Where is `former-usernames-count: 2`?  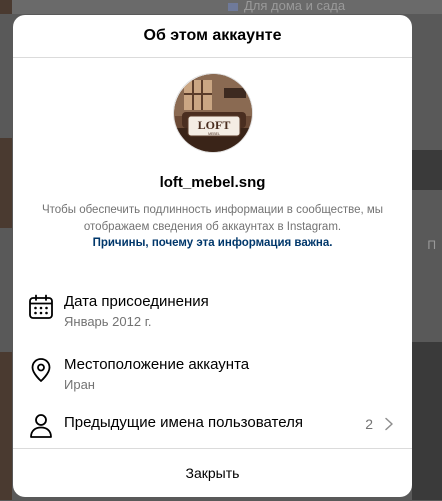
former-usernames-count: 2 is located at coordinates (369, 424).